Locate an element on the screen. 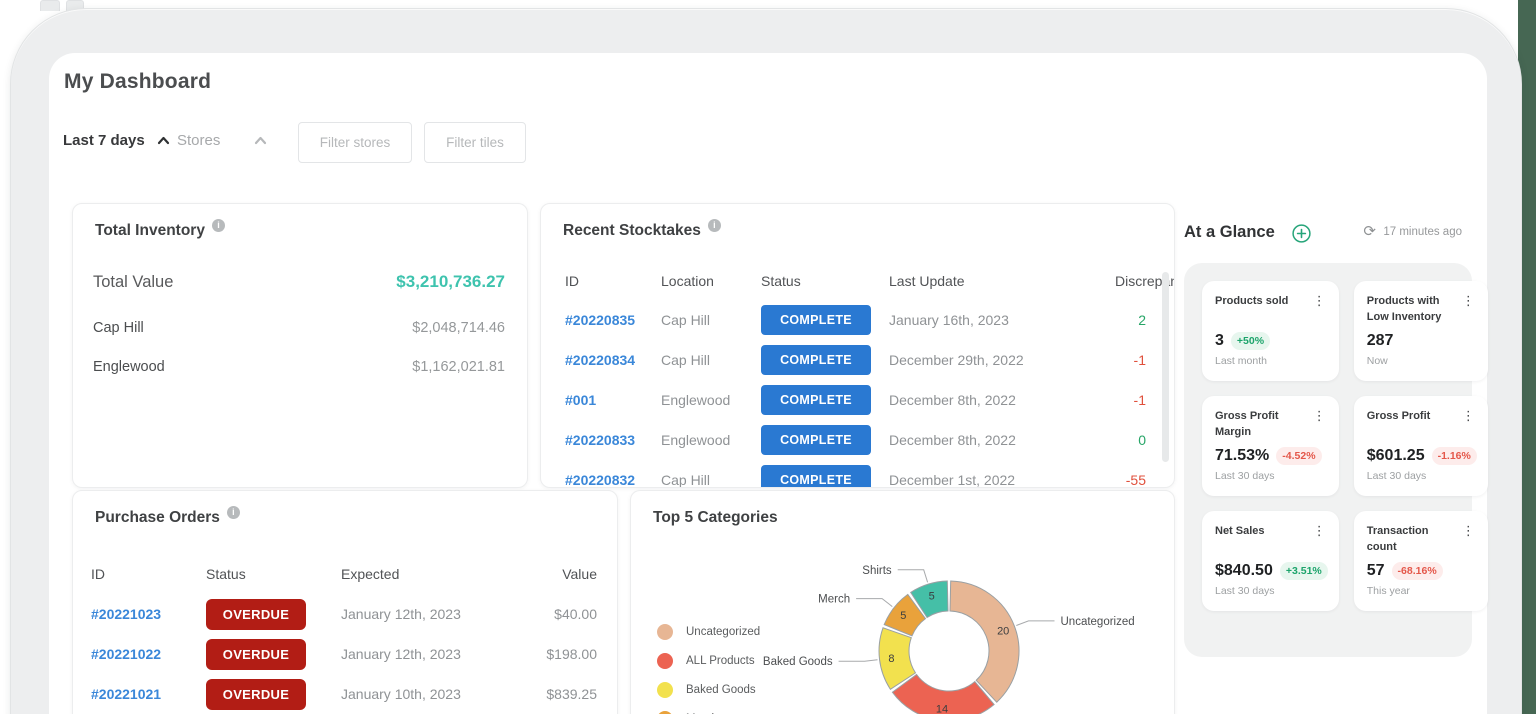 This screenshot has width=1536, height=714. cell-expected: January 12th, 2023 is located at coordinates (401, 654).